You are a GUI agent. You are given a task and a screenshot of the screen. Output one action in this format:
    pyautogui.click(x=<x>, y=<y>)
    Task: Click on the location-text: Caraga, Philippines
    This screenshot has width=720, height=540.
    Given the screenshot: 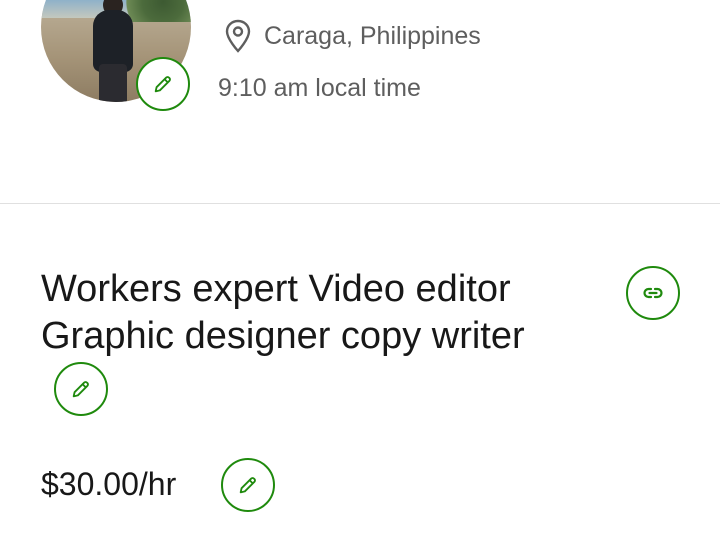 What is the action you would take?
    pyautogui.click(x=372, y=35)
    